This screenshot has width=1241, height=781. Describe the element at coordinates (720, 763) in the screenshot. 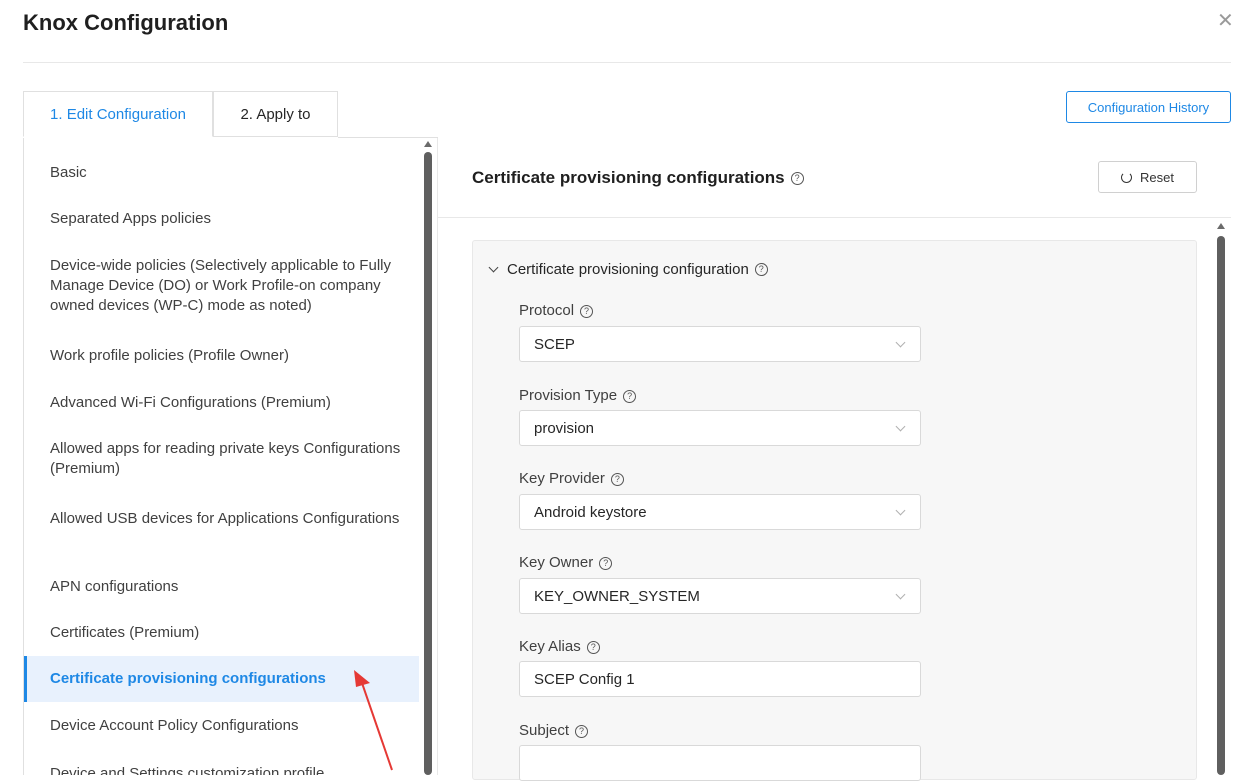

I see `subject-input` at that location.